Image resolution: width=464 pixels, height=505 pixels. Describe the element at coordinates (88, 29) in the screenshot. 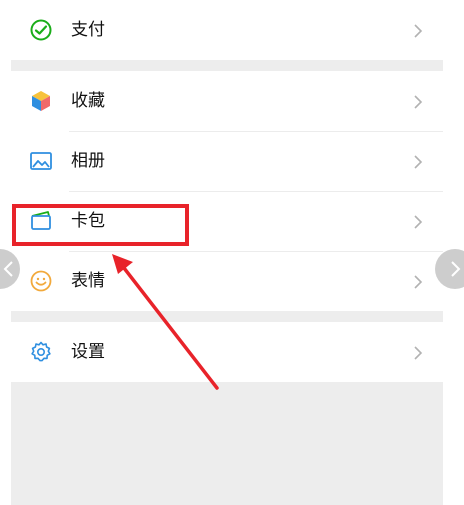

I see `menu-item-label: 支付` at that location.